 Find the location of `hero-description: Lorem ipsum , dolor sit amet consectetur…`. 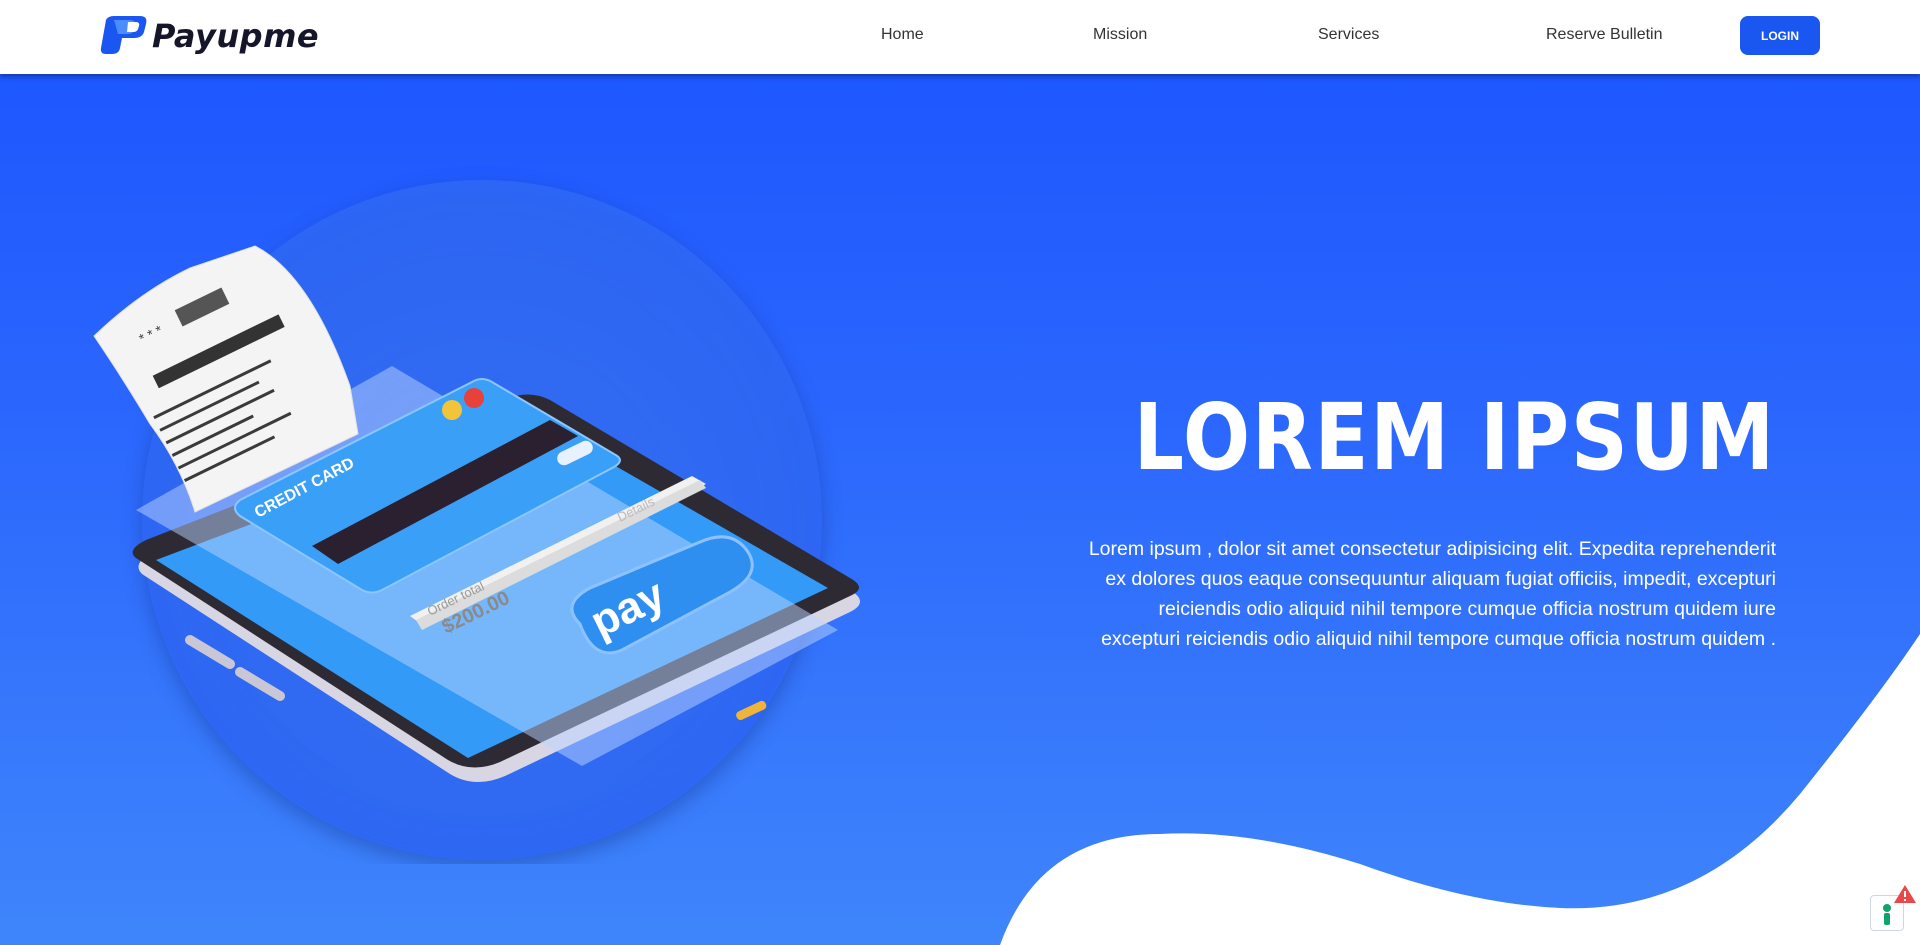

hero-description: Lorem ipsum , dolor sit amet consectetur… is located at coordinates (1432, 594).